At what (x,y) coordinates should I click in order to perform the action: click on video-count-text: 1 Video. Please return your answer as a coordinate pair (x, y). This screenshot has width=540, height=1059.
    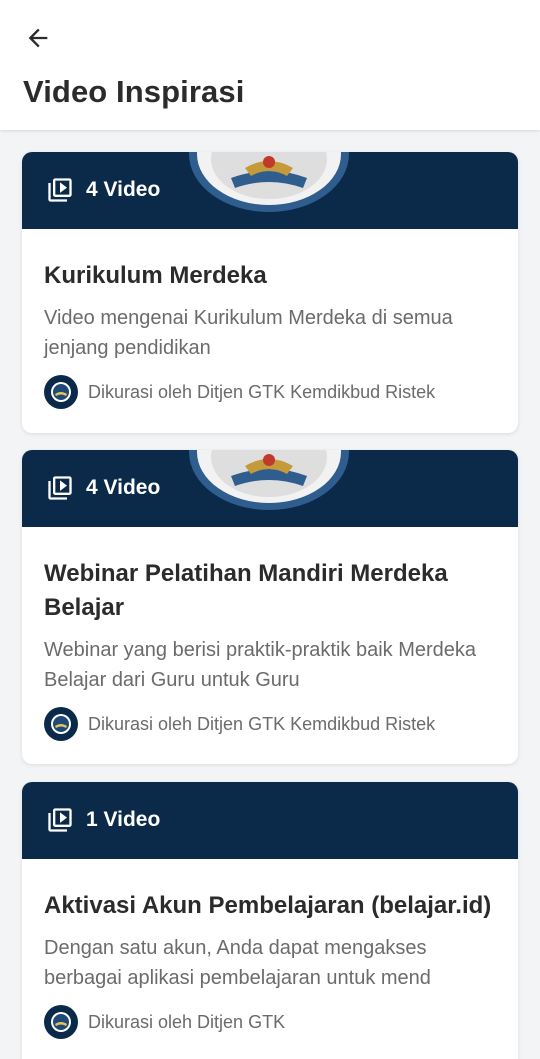
    Looking at the image, I should click on (123, 819).